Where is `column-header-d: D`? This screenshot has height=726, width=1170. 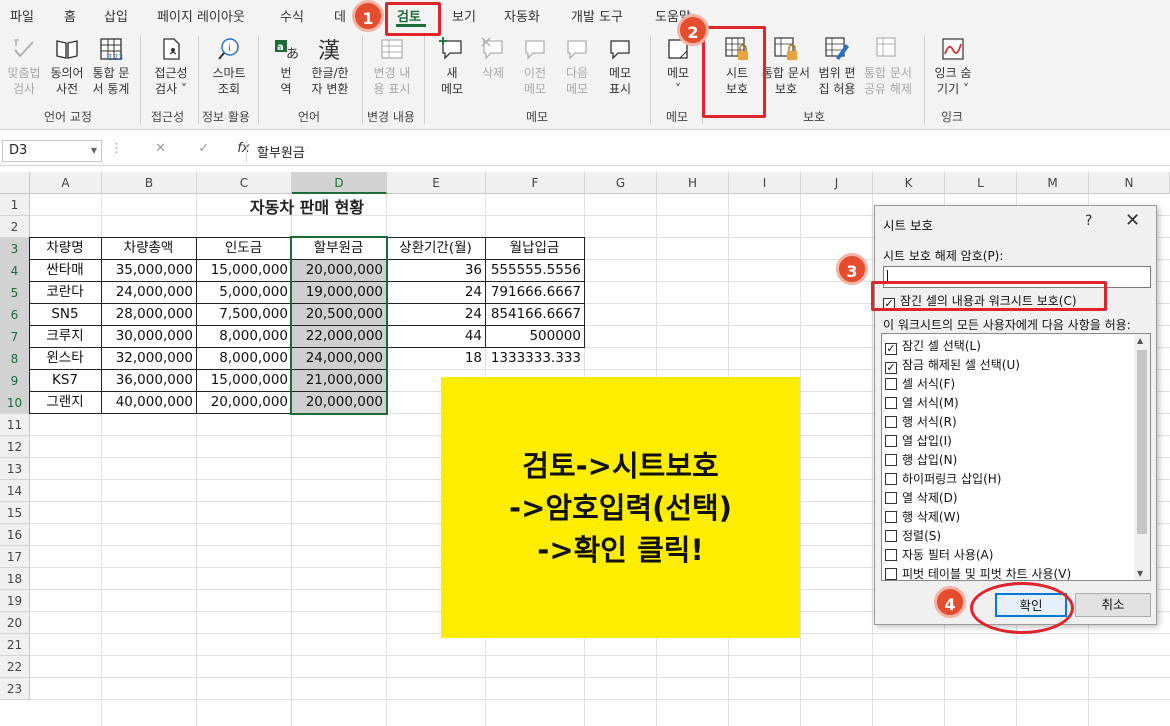
column-header-d: D is located at coordinates (339, 183).